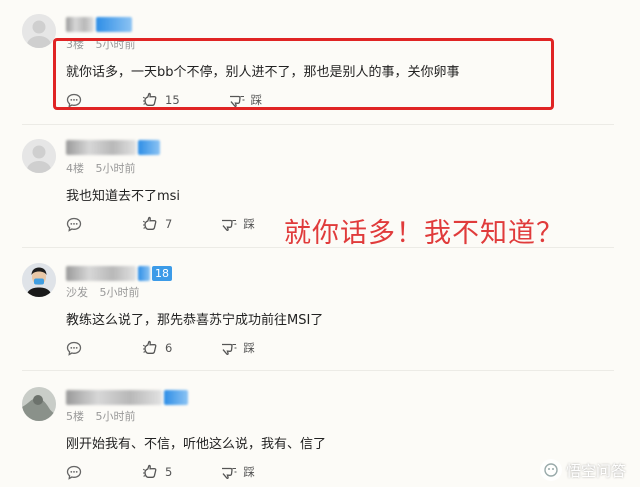 The height and width of the screenshot is (487, 640). What do you see at coordinates (119, 273) in the screenshot?
I see `username-blurred: 18` at bounding box center [119, 273].